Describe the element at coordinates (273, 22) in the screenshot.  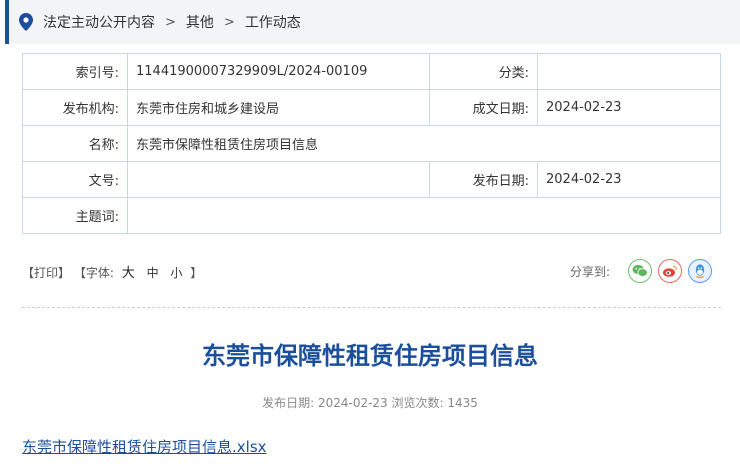
I see `breadcrumb-item-work-news: 工作动态` at that location.